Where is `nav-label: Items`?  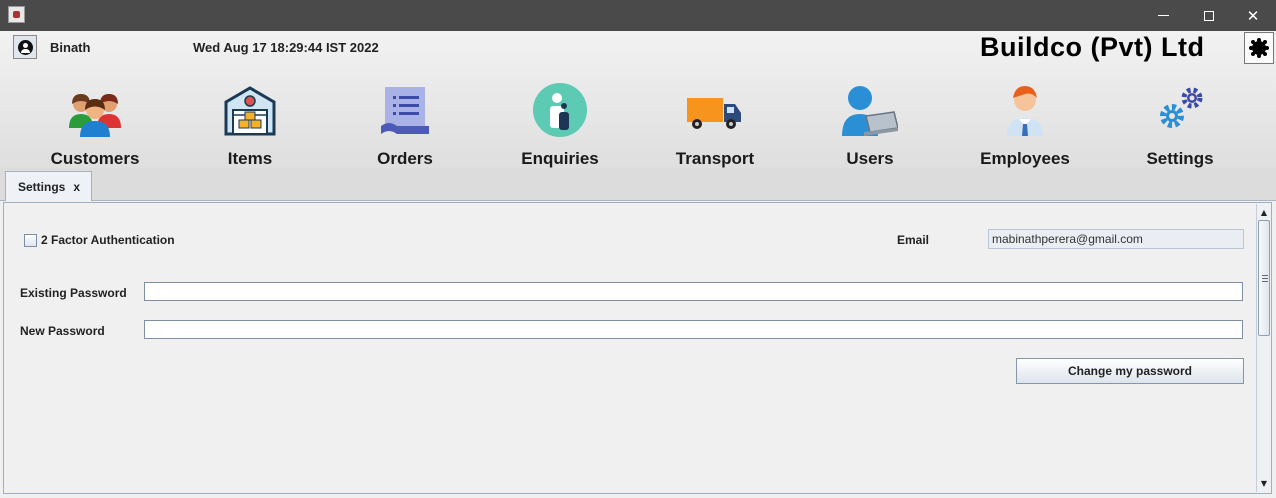
nav-label: Items is located at coordinates (250, 158).